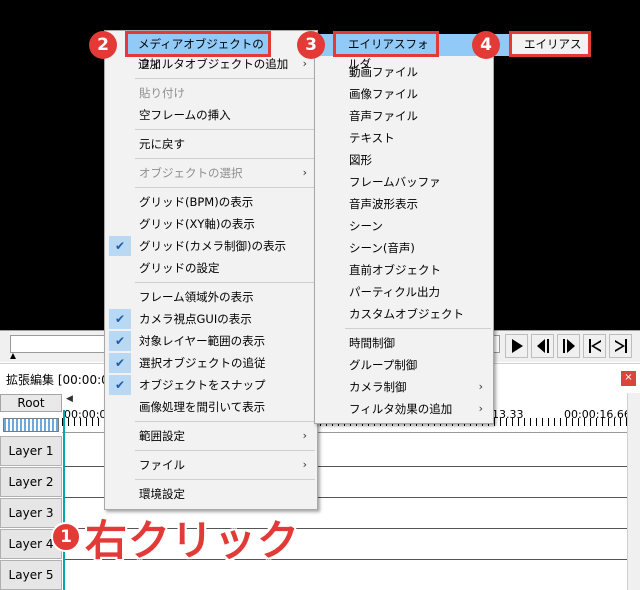  What do you see at coordinates (597, 414) in the screenshot?
I see `ruler-label: 00:00:16.66` at bounding box center [597, 414].